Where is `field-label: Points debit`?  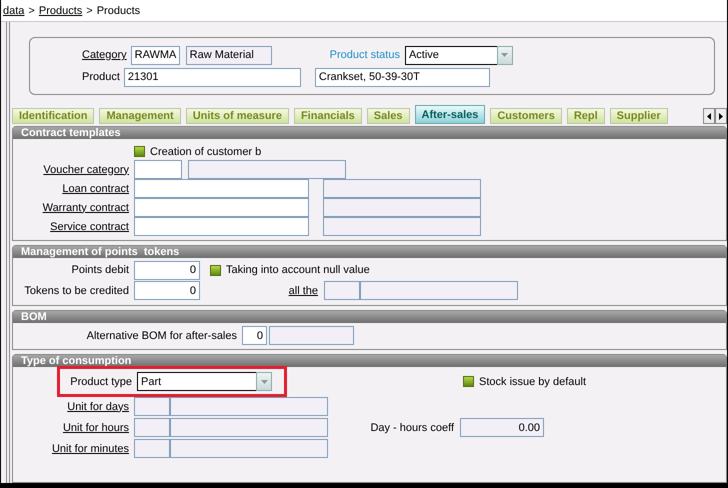 field-label: Points debit is located at coordinates (99, 270).